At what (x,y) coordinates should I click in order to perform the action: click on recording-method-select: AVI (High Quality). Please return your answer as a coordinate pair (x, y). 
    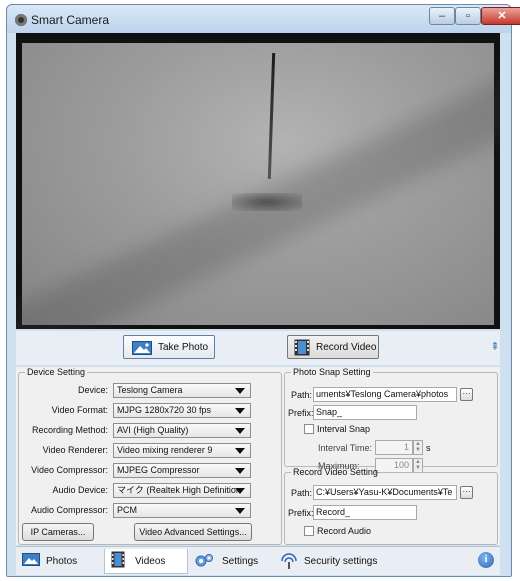
    Looking at the image, I should click on (182, 430).